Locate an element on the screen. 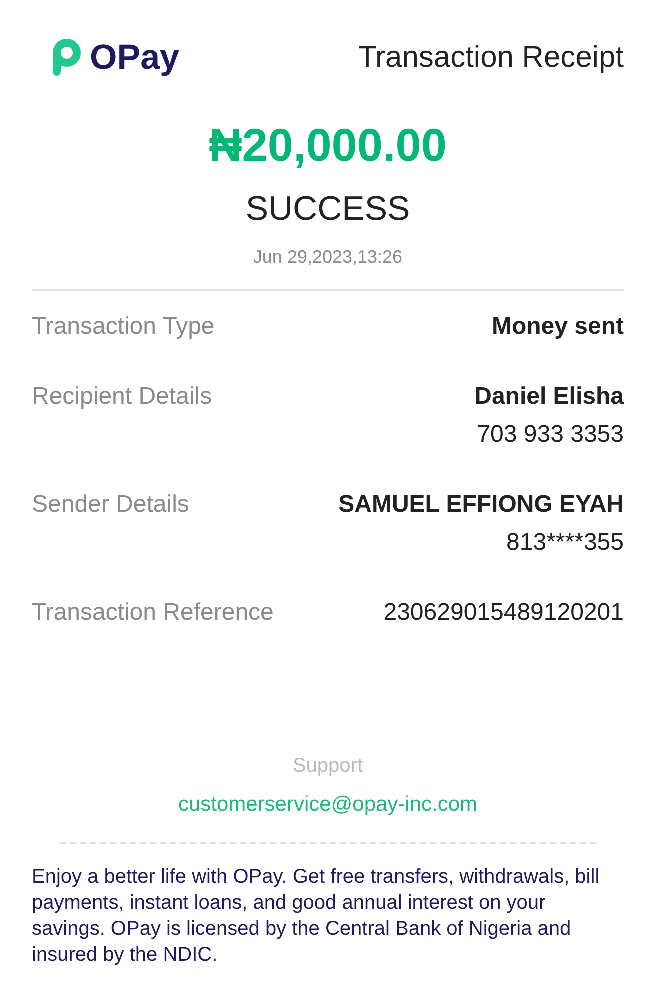 The width and height of the screenshot is (656, 985). footer-text: Enjoy a better life with OPay. Get free transfers, withdrawals, bill payments, instant loans, and good annual interest on your savings. OPay is licensed by the Central Bank of Nigeria and insured by the NDIC. is located at coordinates (316, 916).